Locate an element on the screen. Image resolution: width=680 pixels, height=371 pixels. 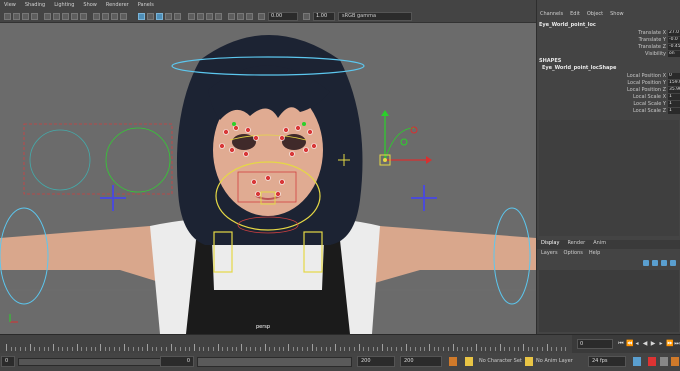
menu-edit: Edit is located at coordinates (575, 15).